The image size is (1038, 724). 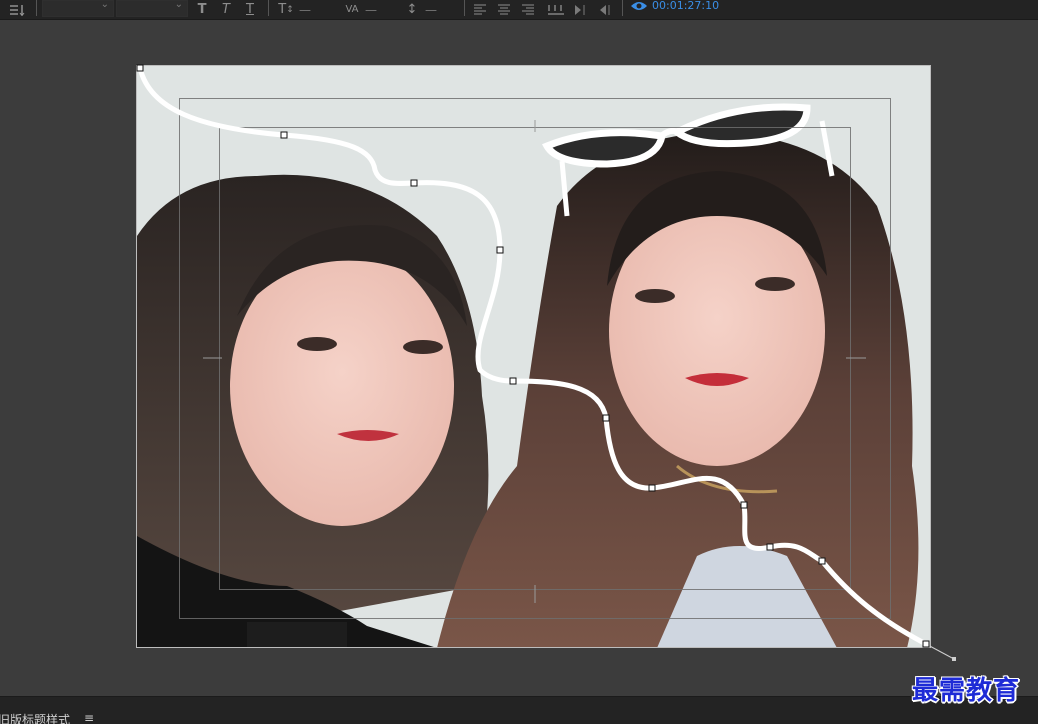 I want to click on font-size-icon: T ↕, so click(x=286, y=9).